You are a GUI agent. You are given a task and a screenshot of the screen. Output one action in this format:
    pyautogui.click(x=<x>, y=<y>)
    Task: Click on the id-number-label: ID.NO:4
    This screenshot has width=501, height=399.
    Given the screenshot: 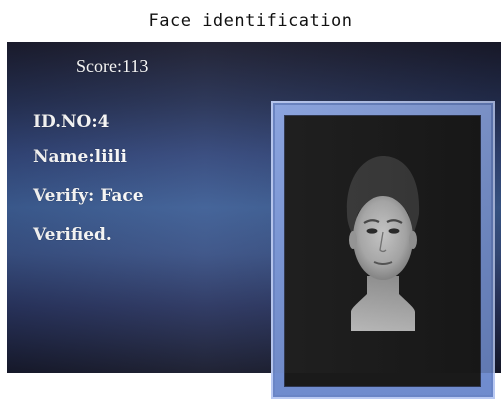 What is the action you would take?
    pyautogui.click(x=71, y=122)
    